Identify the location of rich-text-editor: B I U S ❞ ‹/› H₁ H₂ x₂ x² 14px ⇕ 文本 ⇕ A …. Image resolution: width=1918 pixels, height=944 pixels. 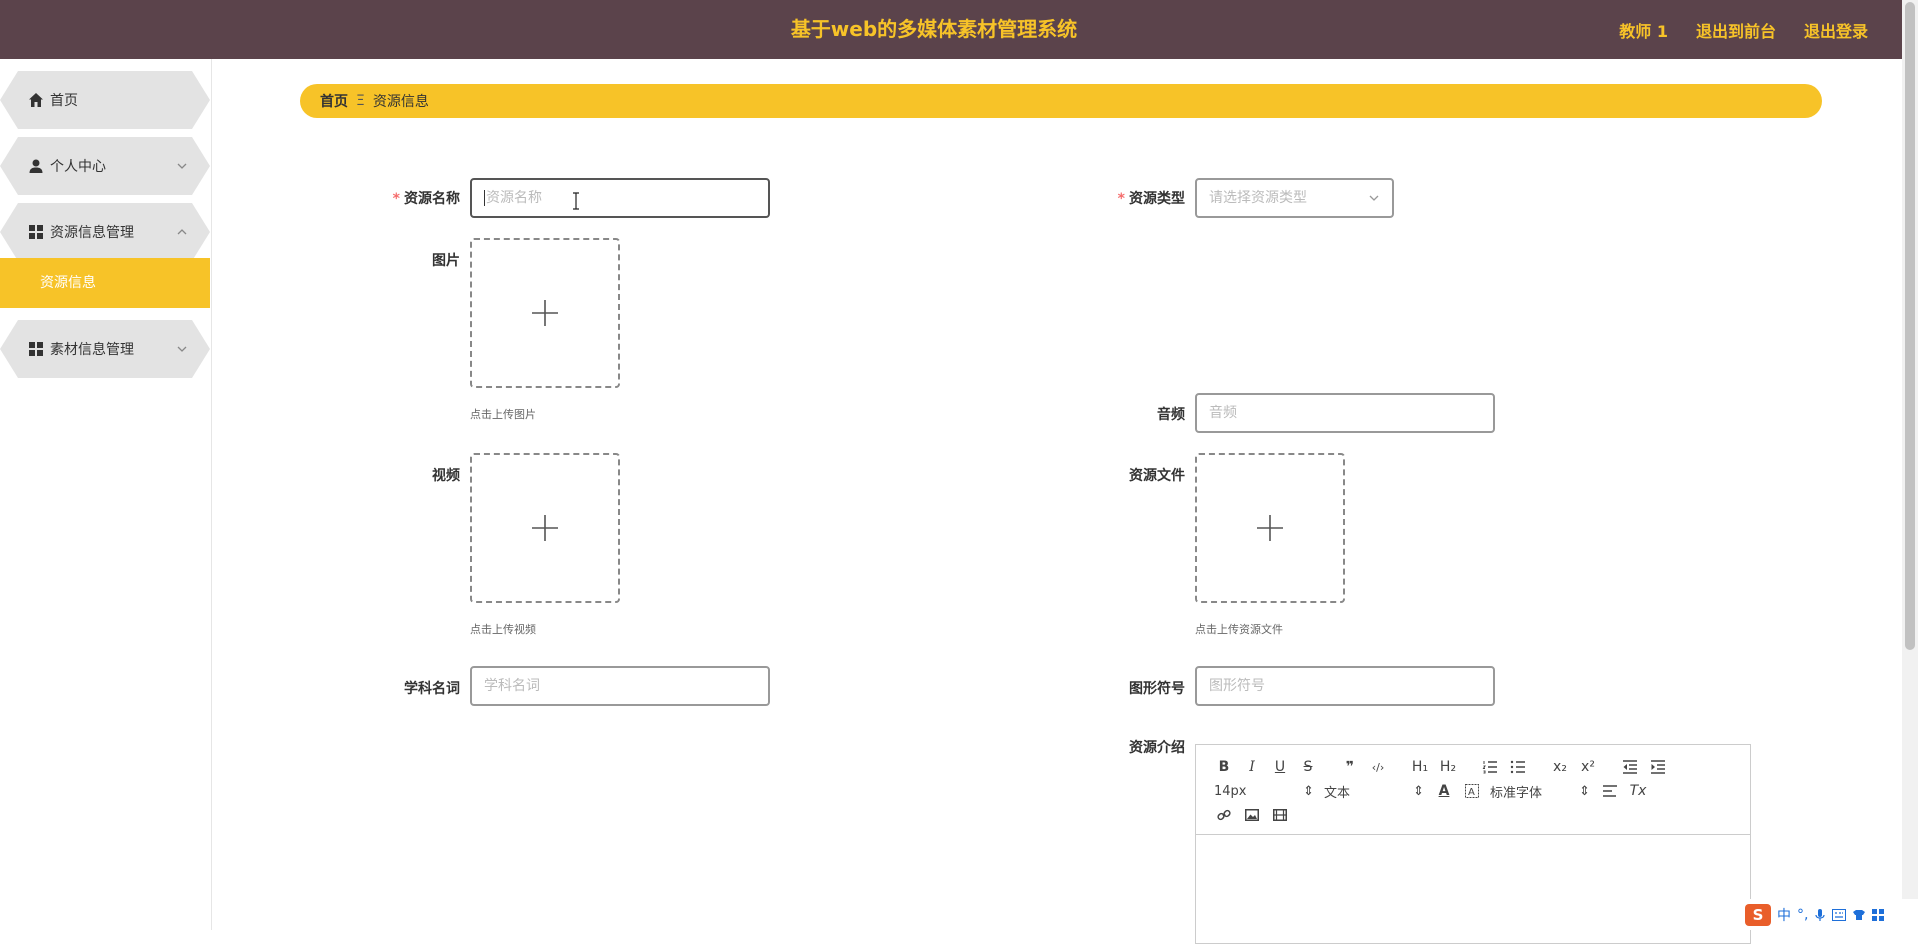
(1473, 844).